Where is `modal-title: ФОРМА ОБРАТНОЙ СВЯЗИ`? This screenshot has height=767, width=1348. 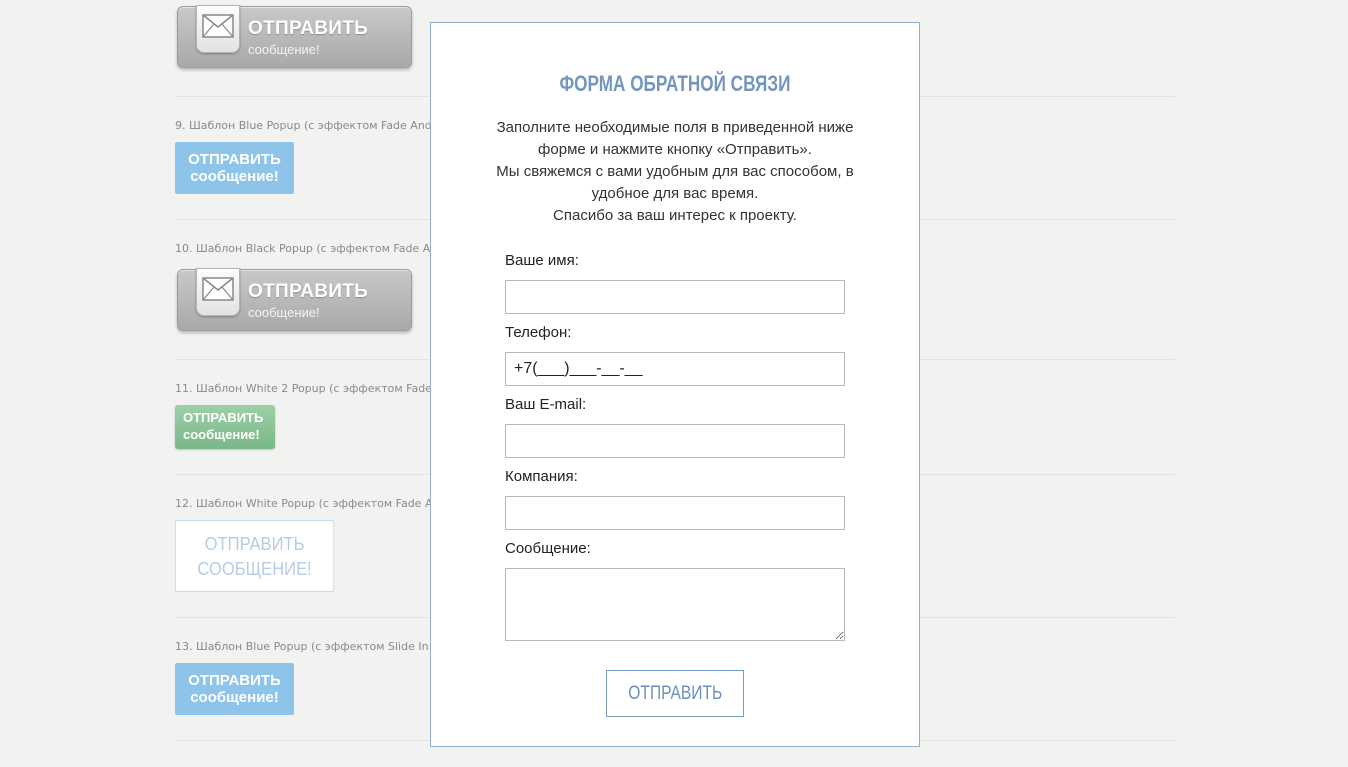 modal-title: ФОРМА ОБРАТНОЙ СВЯЗИ is located at coordinates (675, 83).